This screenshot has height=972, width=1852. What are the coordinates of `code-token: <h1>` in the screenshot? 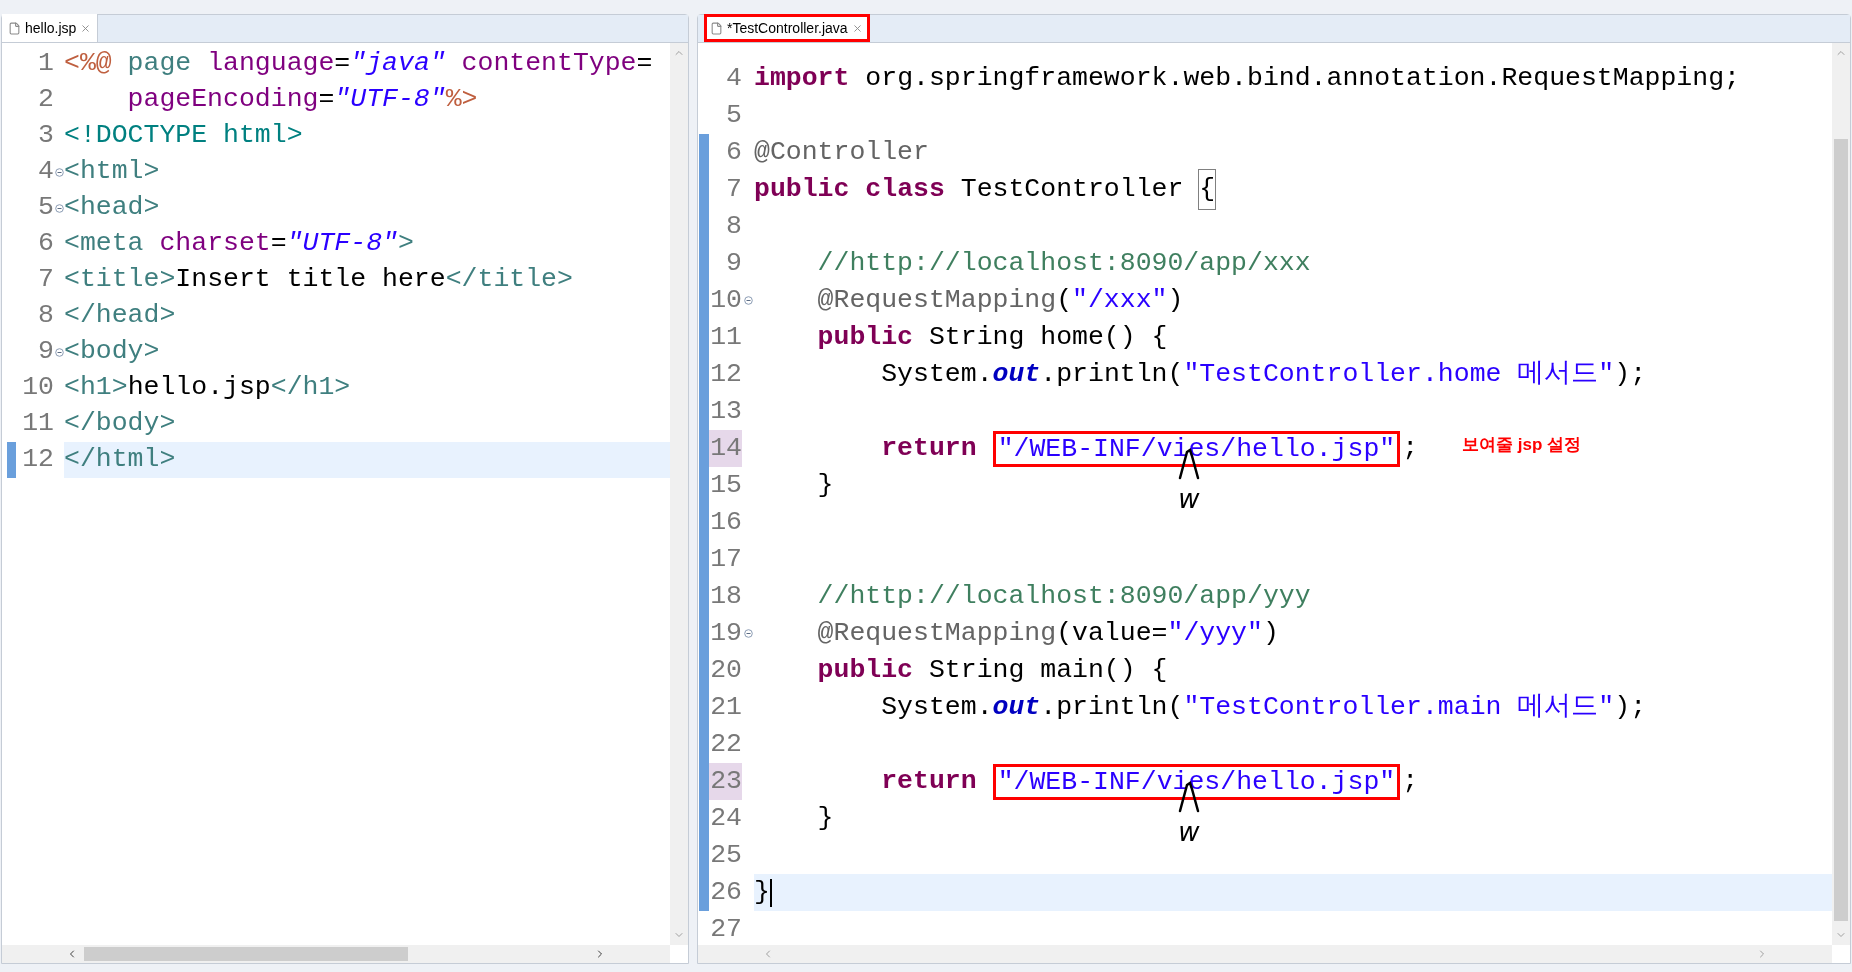 It's located at (96, 388).